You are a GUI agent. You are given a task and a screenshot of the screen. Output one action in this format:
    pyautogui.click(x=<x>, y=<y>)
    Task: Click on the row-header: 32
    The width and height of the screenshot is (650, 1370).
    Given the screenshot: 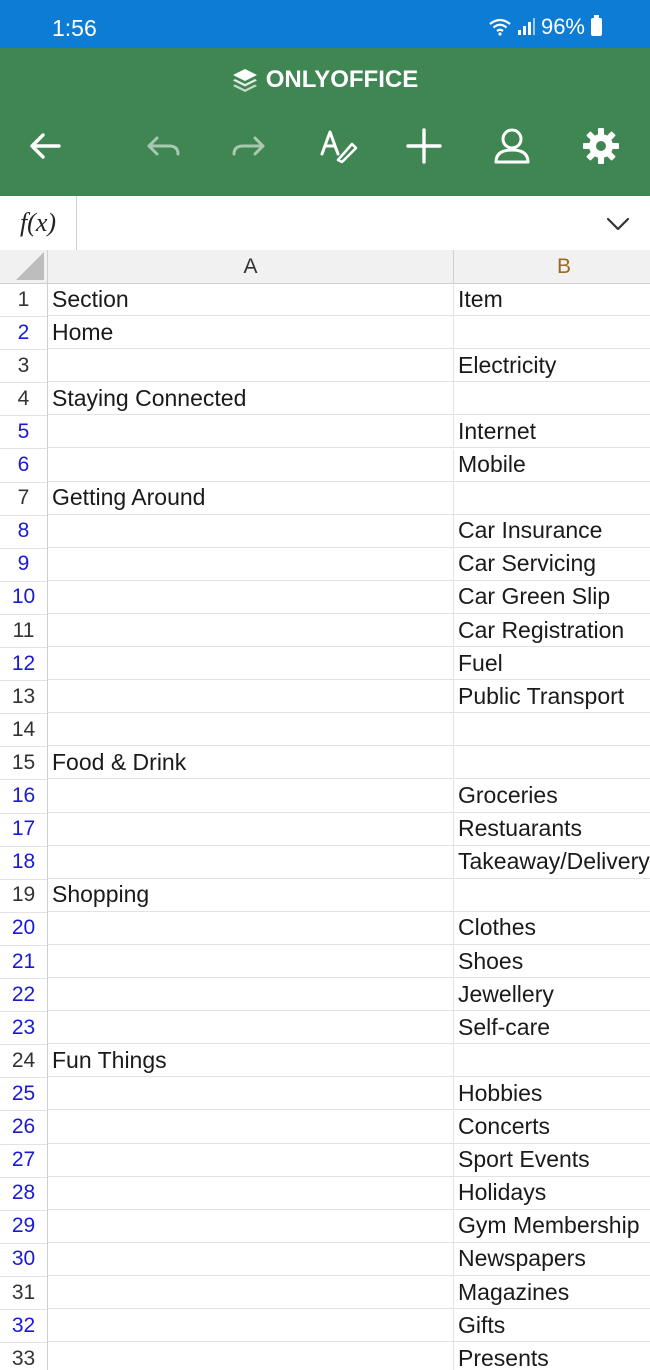 What is the action you would take?
    pyautogui.click(x=24, y=1326)
    